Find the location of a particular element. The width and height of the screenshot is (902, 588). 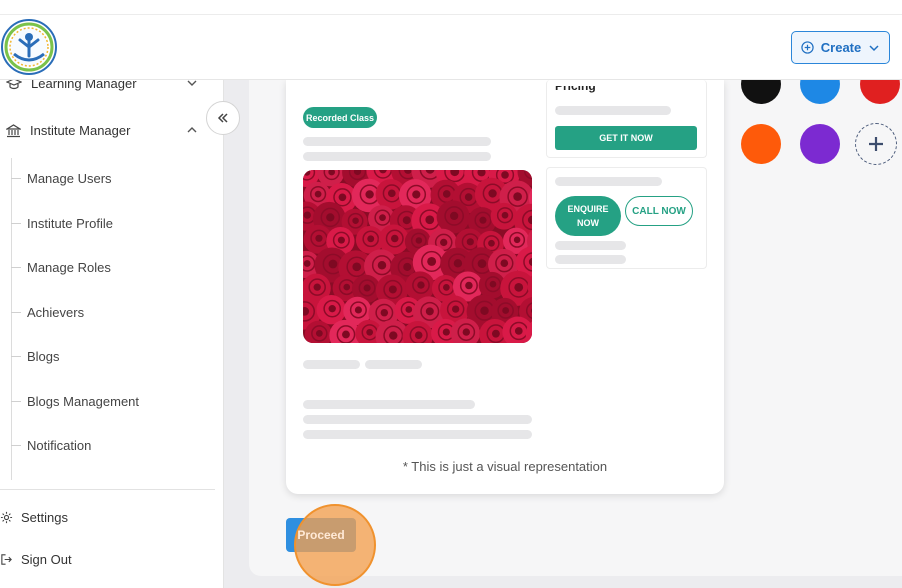

sidebar-item-label: Institute Profile is located at coordinates (70, 223).